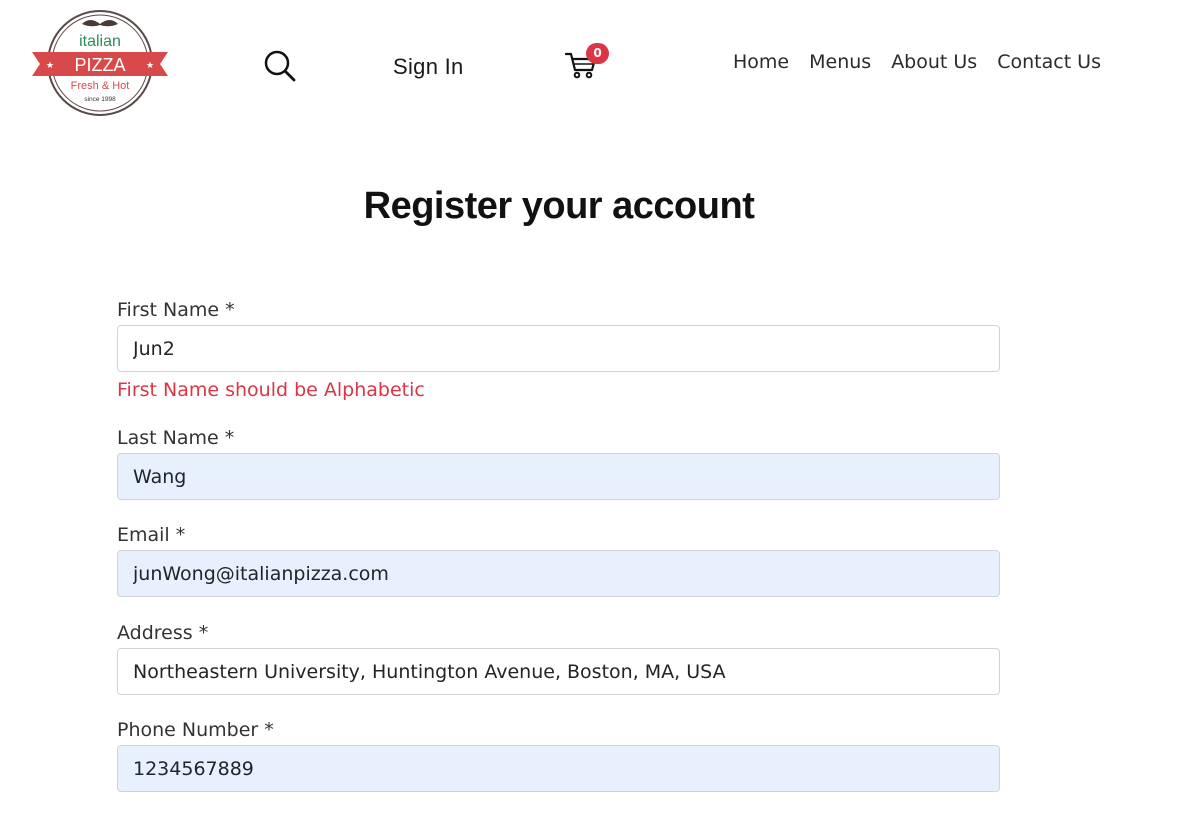 This screenshot has width=1190, height=816. What do you see at coordinates (558, 476) in the screenshot?
I see `last-name-input` at bounding box center [558, 476].